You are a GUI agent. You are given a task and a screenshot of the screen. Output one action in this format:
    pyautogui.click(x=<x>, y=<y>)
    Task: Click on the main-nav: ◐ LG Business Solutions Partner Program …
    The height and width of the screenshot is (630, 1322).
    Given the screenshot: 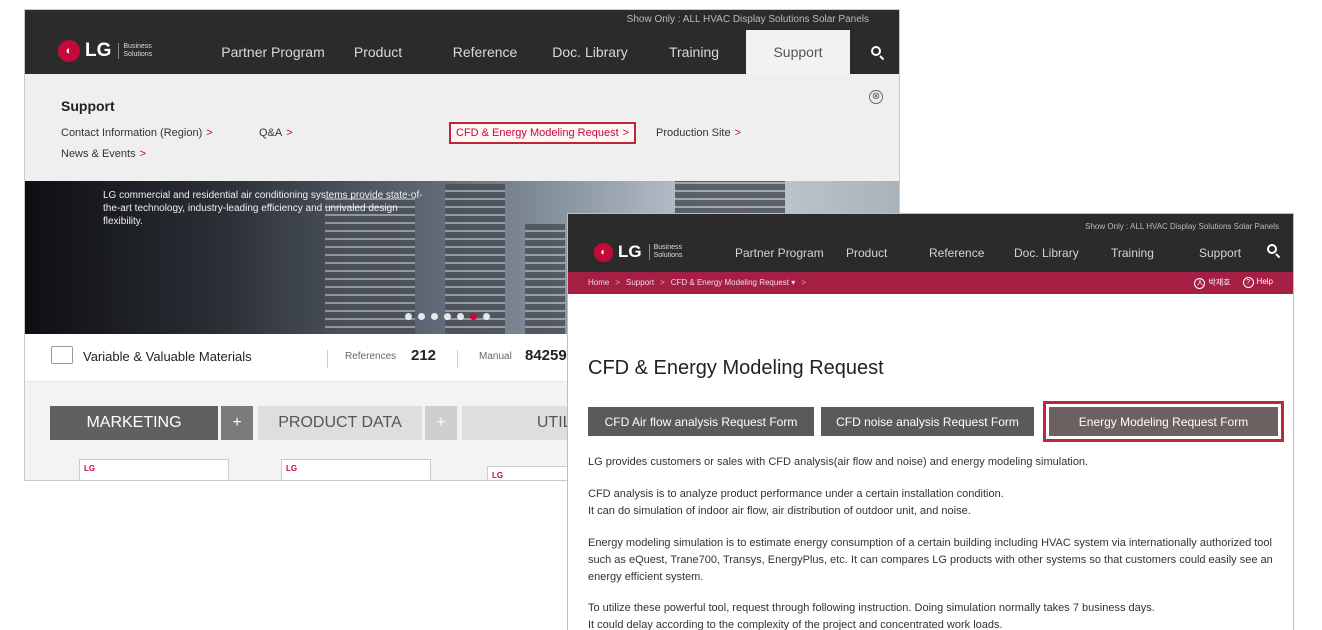 What is the action you would take?
    pyautogui.click(x=462, y=52)
    